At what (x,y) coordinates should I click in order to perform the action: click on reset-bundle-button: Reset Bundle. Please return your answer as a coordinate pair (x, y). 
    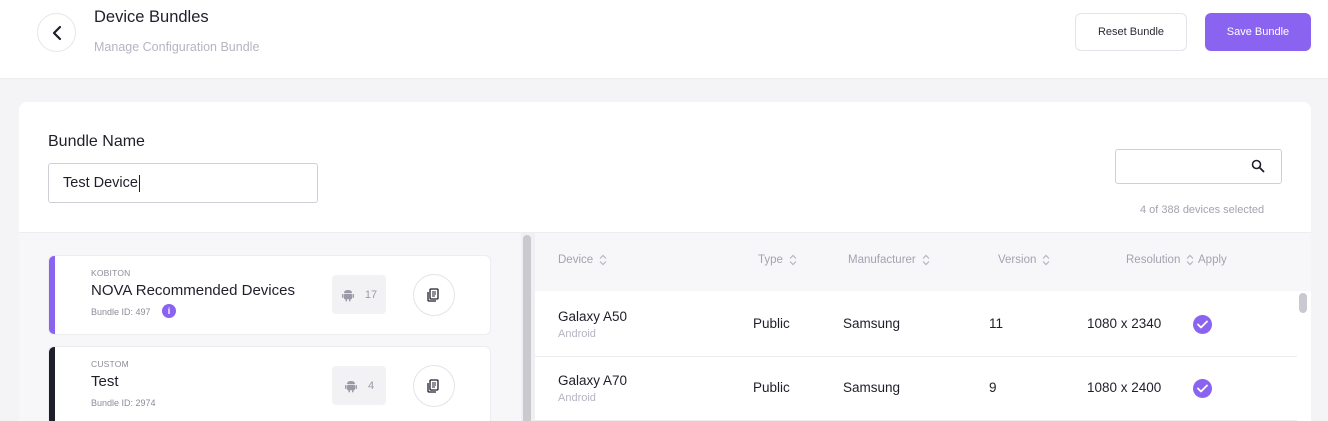
    Looking at the image, I should click on (1131, 32).